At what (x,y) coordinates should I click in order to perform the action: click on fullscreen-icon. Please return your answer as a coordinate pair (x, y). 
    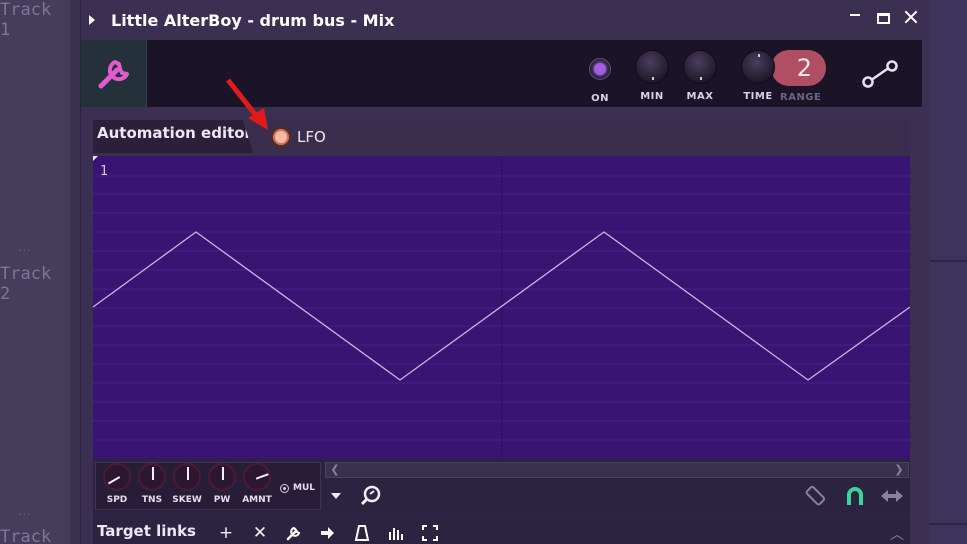
    Looking at the image, I should click on (430, 533).